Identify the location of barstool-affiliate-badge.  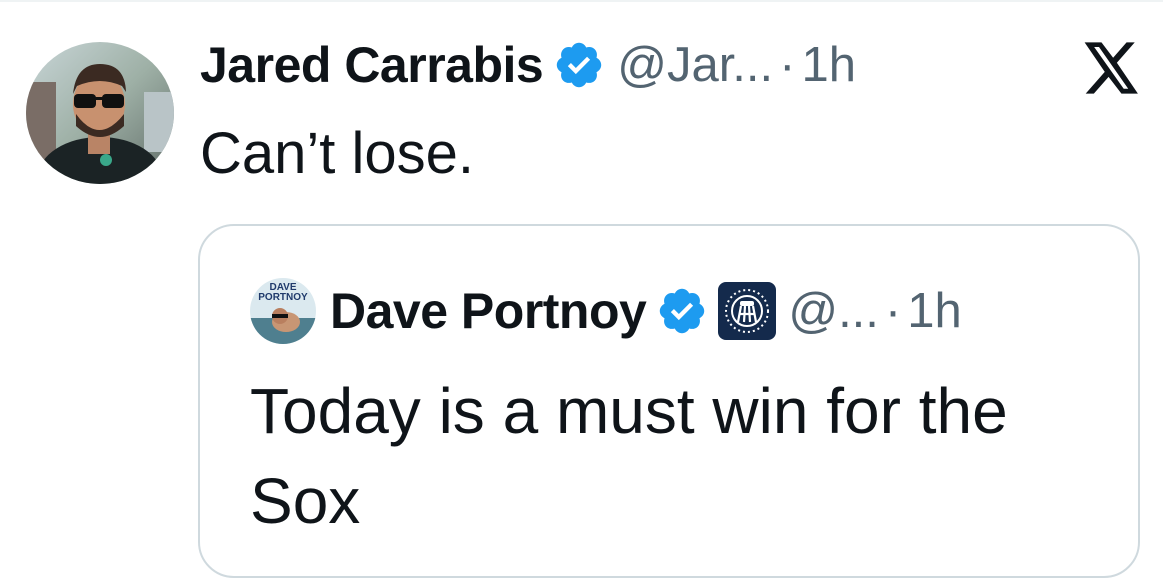
(747, 311).